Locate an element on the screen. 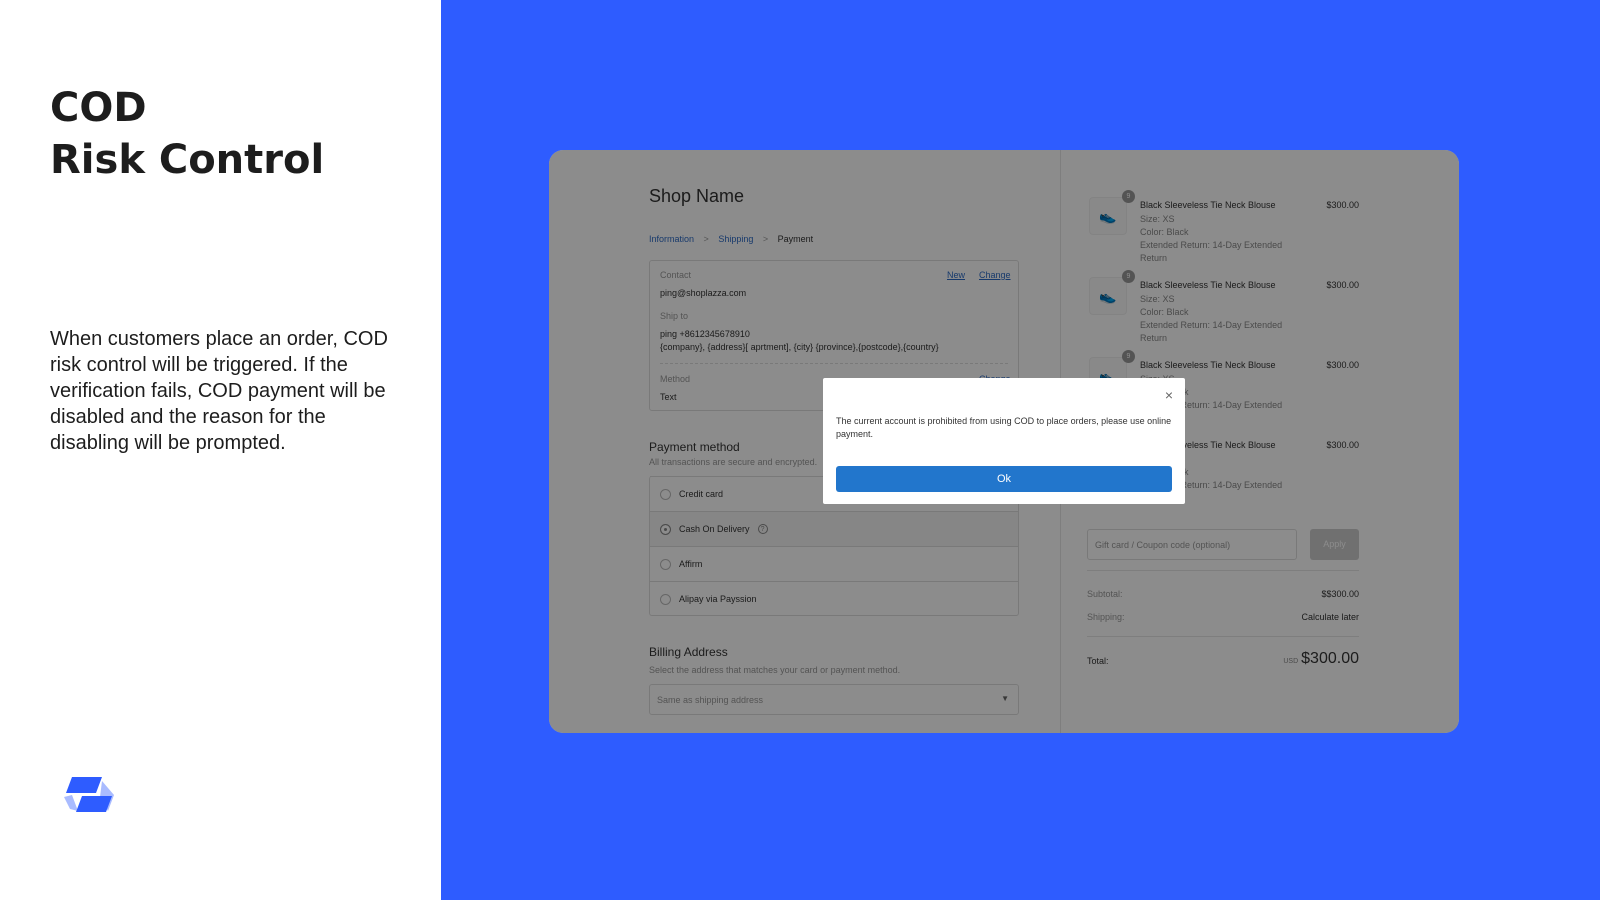 The image size is (1600, 900). brand-logo is located at coordinates (89, 794).